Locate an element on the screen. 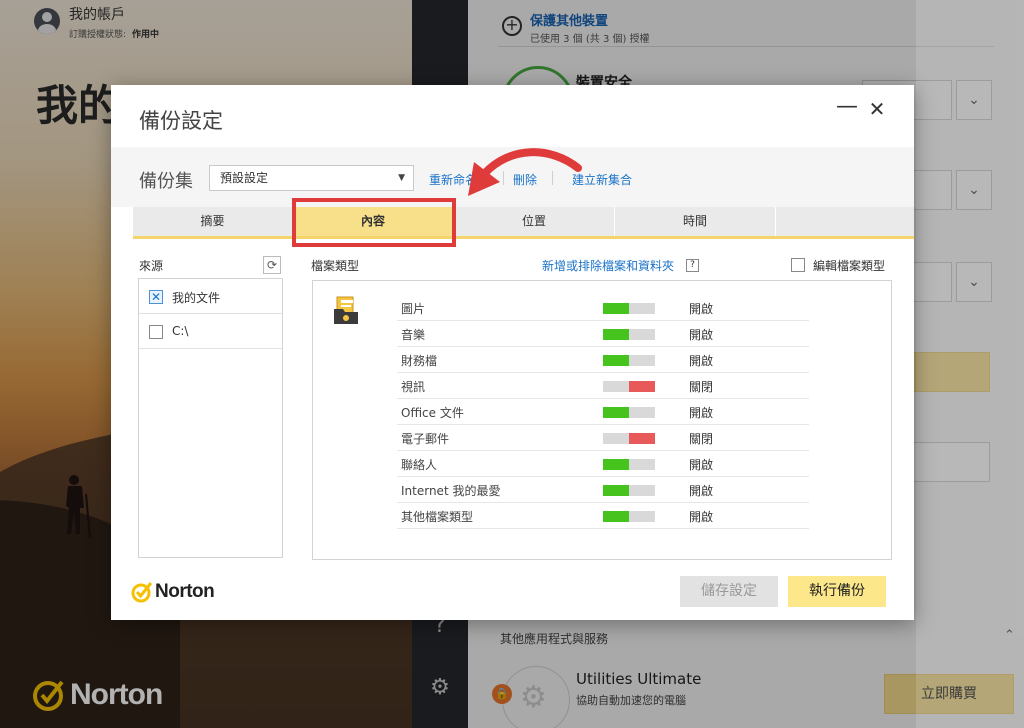 This screenshot has width=1024, height=728. file-type-row: 財務檔 開啟 is located at coordinates (603, 360).